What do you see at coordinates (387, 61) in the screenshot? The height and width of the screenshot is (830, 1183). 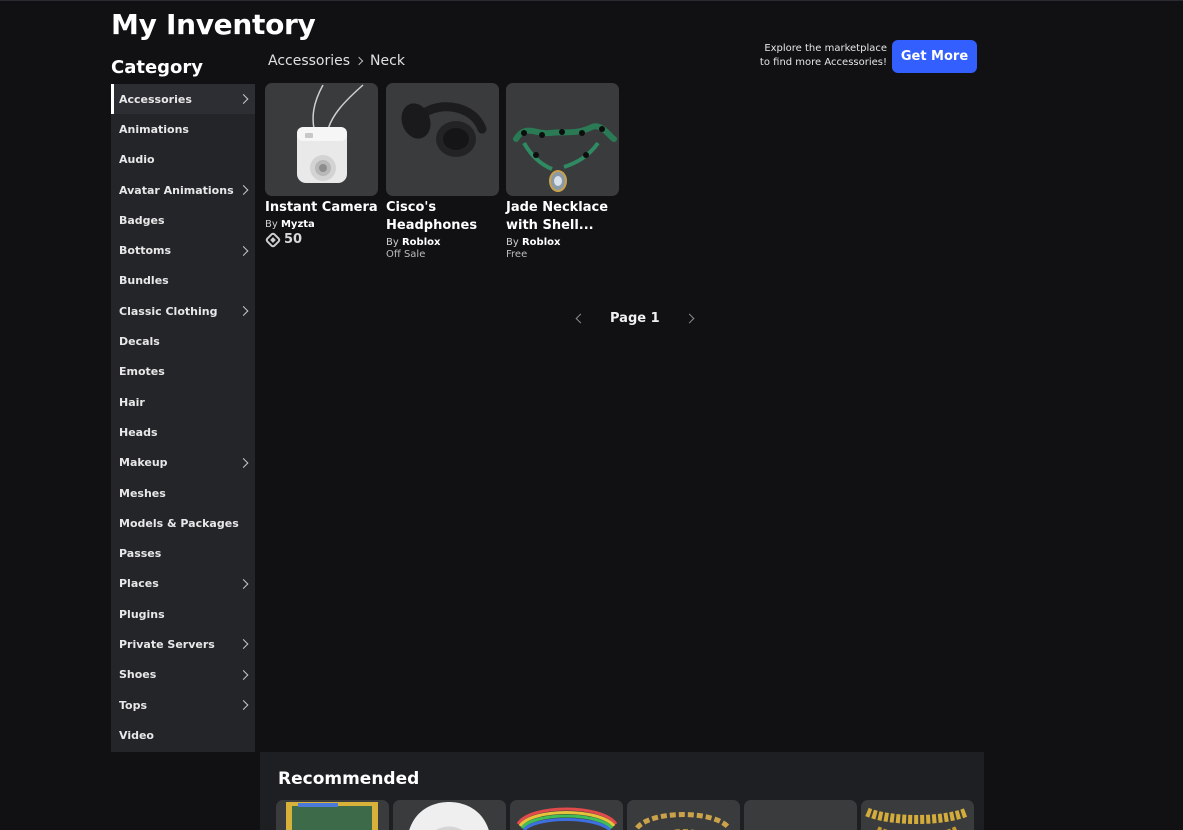 I see `breadcrumb-current: Neck` at bounding box center [387, 61].